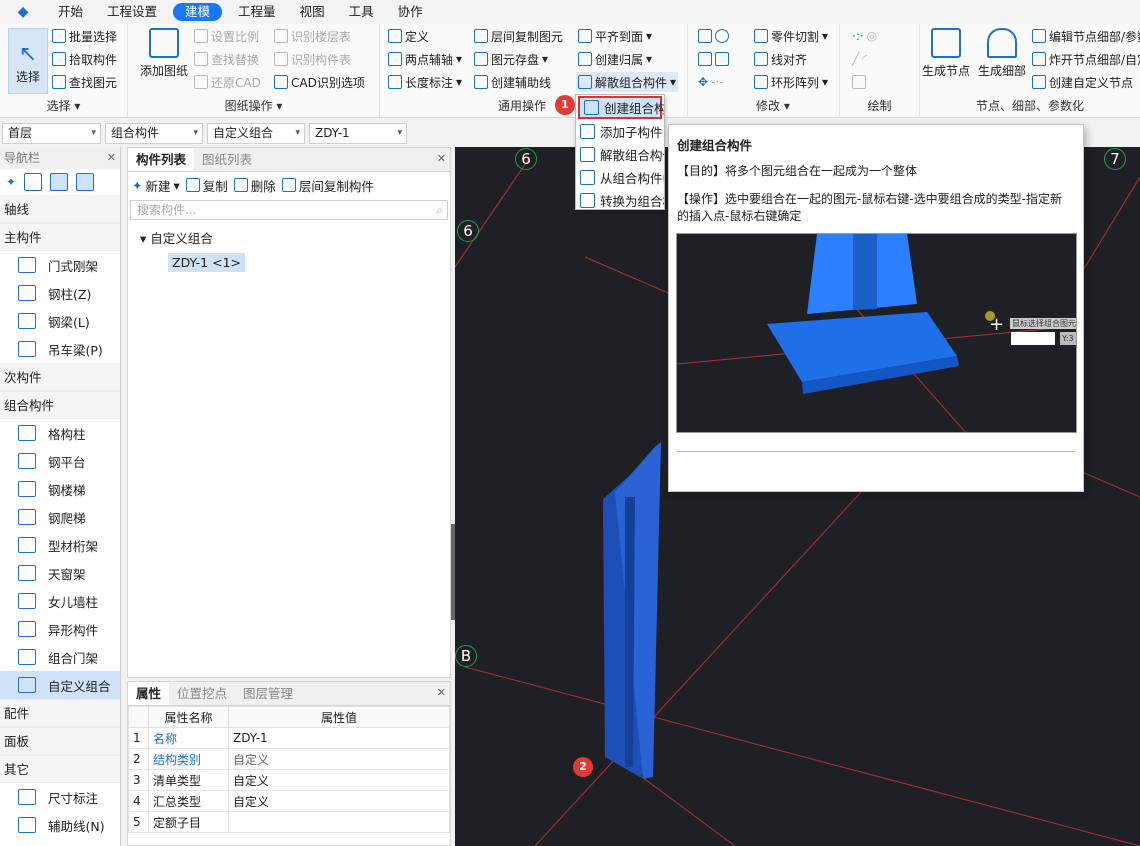 The width and height of the screenshot is (1140, 846). What do you see at coordinates (156, 185) in the screenshot?
I see `new-component-button: ✦ 新建 ▾` at bounding box center [156, 185].